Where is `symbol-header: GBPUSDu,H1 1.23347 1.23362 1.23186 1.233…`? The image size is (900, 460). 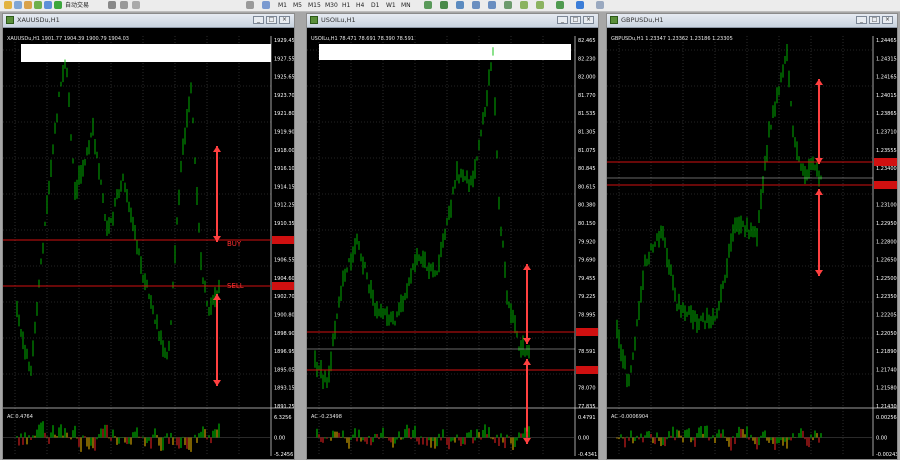
symbol-header: GBPUSDu,H1 1.23347 1.23362 1.23186 1.233… is located at coordinates (672, 39).